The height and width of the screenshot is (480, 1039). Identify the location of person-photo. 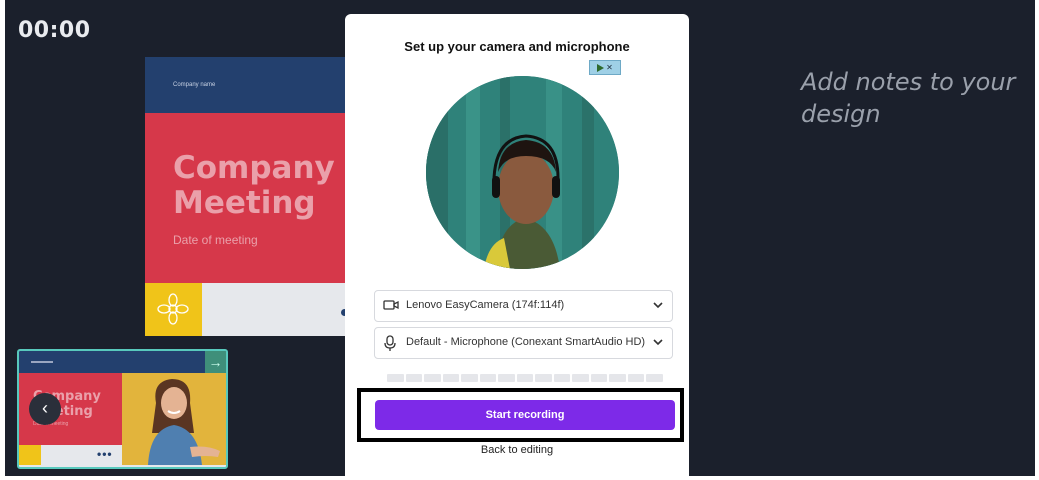
(174, 419).